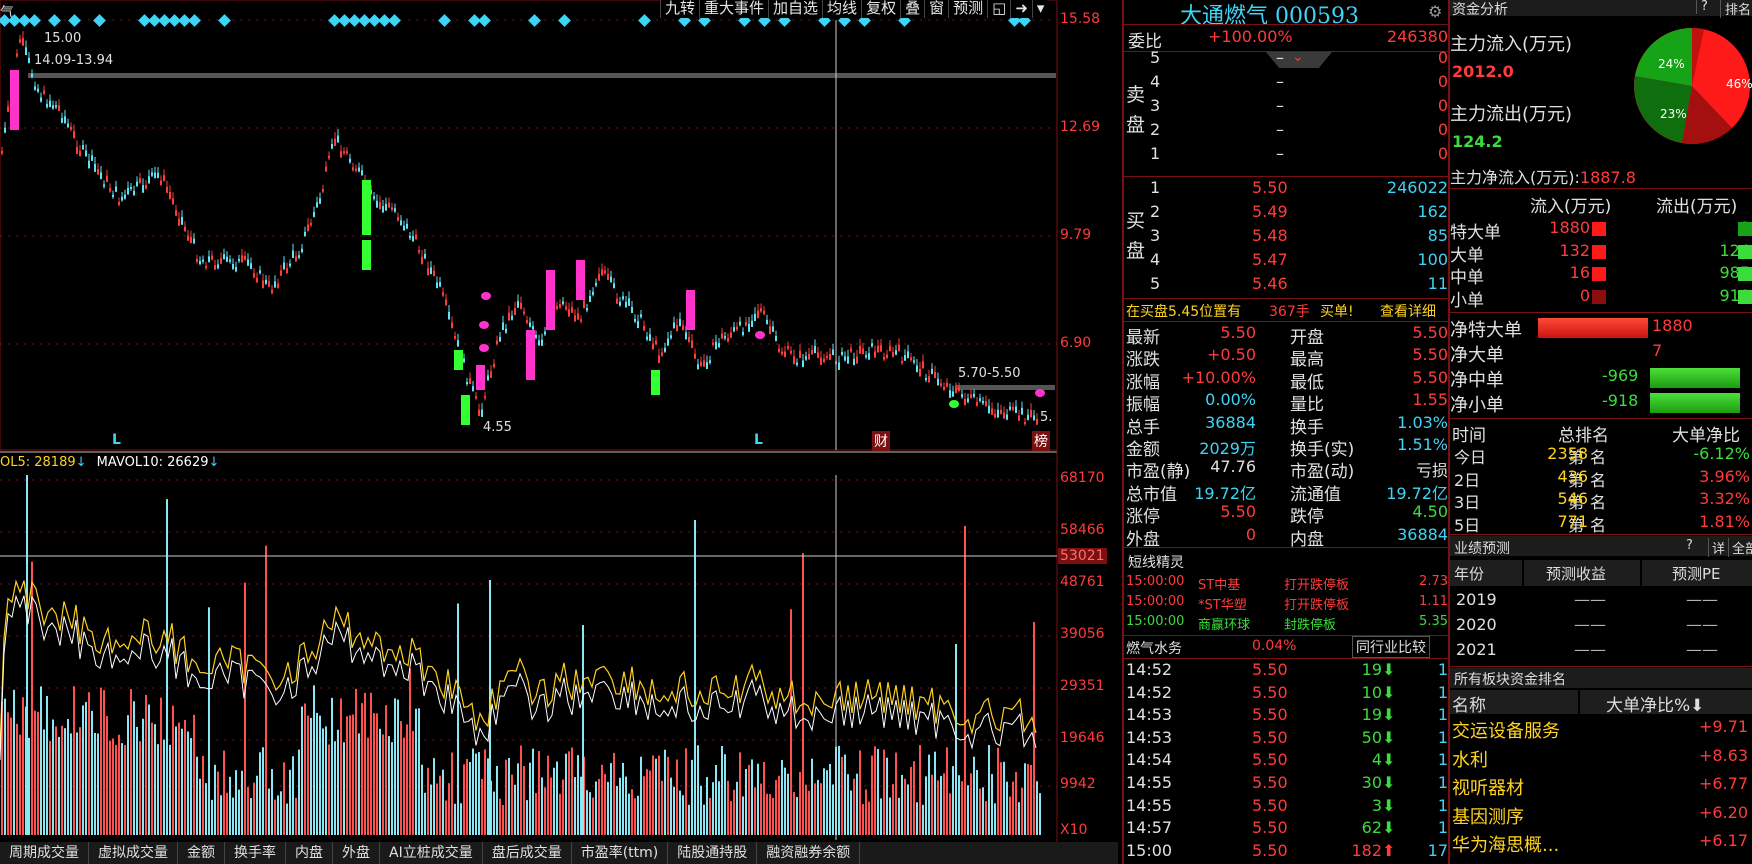 Image resolution: width=1752 pixels, height=864 pixels. What do you see at coordinates (1543, 177) in the screenshot?
I see `net-inflow: 主力净流入(万元):1887.8` at bounding box center [1543, 177].